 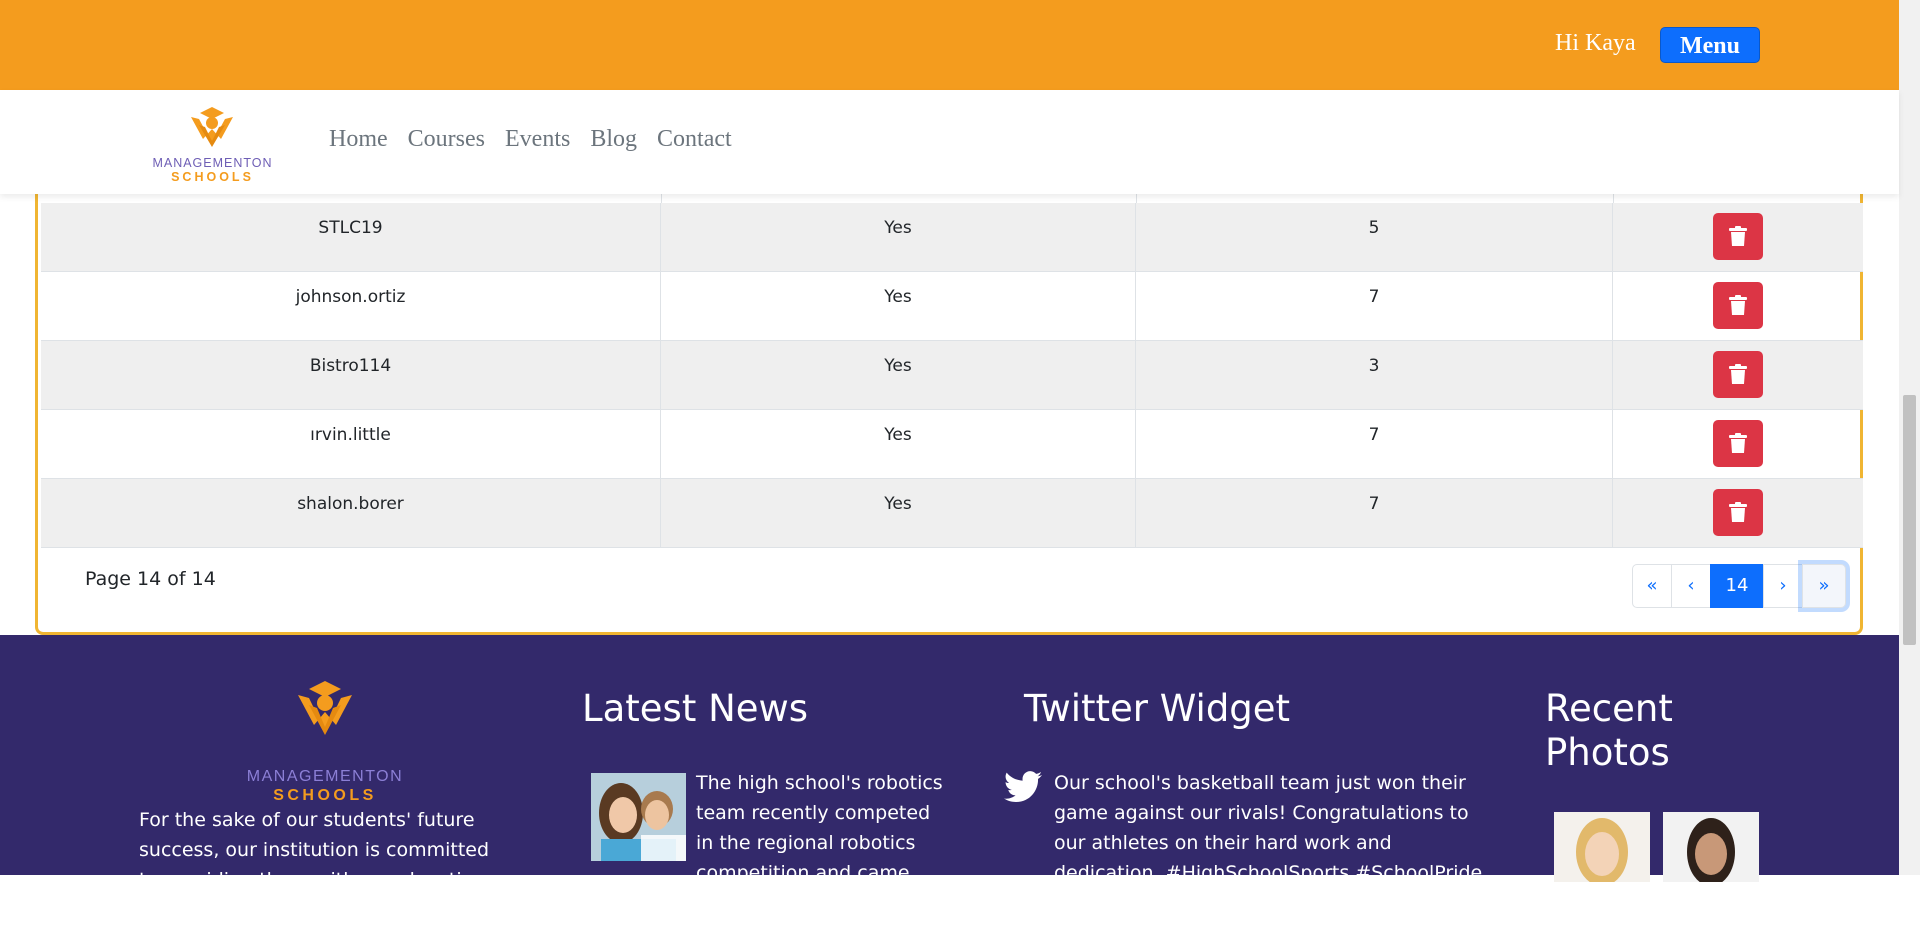 I want to click on page-scrollbar, so click(x=1909, y=437).